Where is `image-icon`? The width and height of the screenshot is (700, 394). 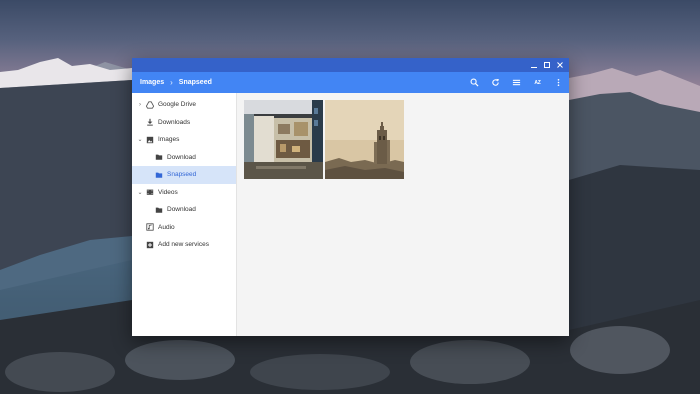 image-icon is located at coordinates (149, 139).